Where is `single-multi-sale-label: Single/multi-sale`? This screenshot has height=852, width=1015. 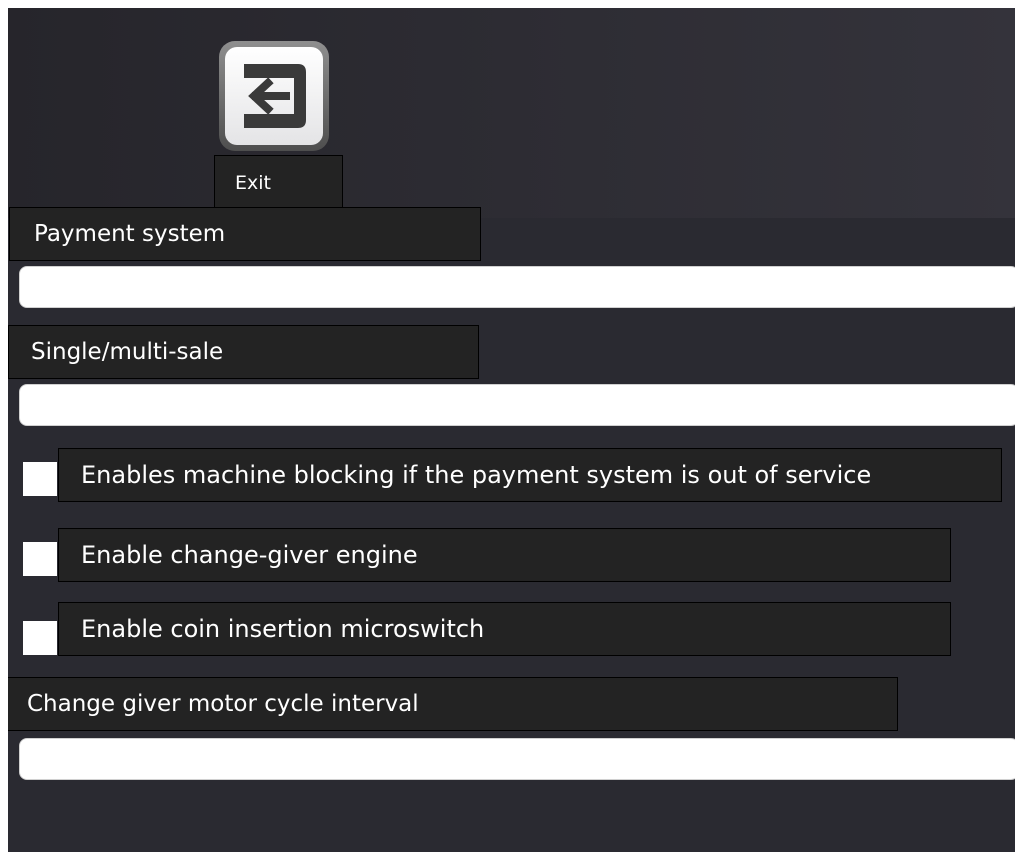 single-multi-sale-label: Single/multi-sale is located at coordinates (243, 352).